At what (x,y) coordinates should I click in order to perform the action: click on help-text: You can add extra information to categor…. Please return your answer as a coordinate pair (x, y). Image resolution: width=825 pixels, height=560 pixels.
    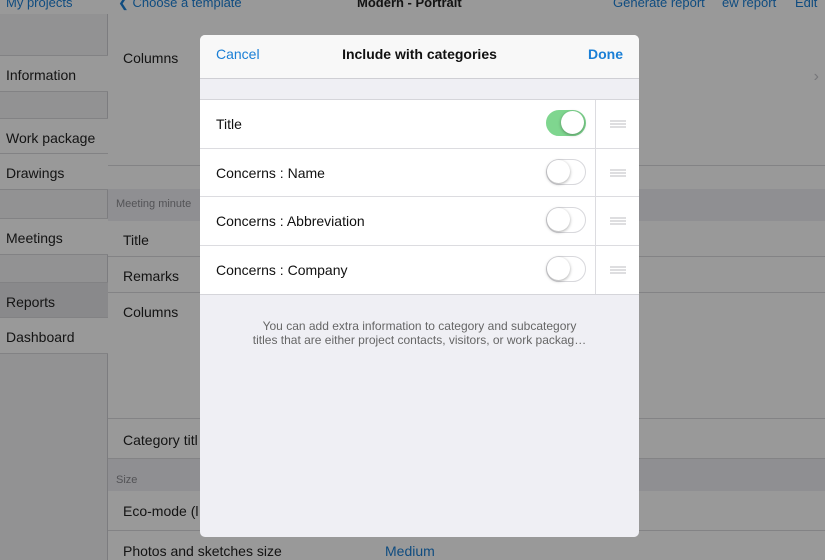
    Looking at the image, I should click on (419, 333).